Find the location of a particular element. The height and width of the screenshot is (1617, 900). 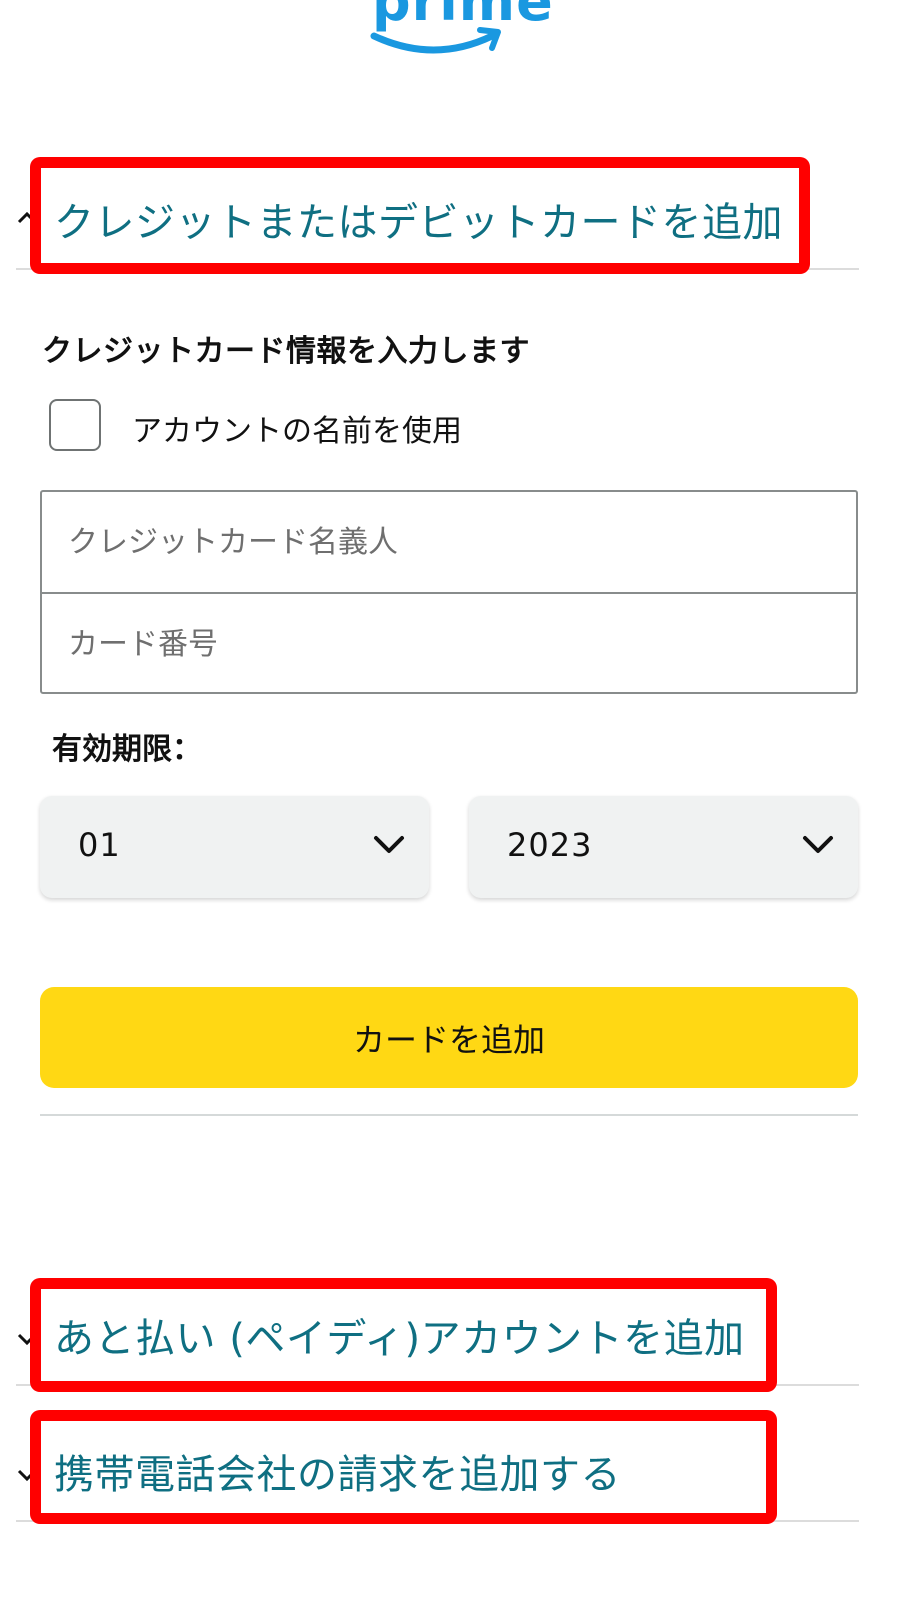

expiry-month-value: 01 is located at coordinates (99, 845).